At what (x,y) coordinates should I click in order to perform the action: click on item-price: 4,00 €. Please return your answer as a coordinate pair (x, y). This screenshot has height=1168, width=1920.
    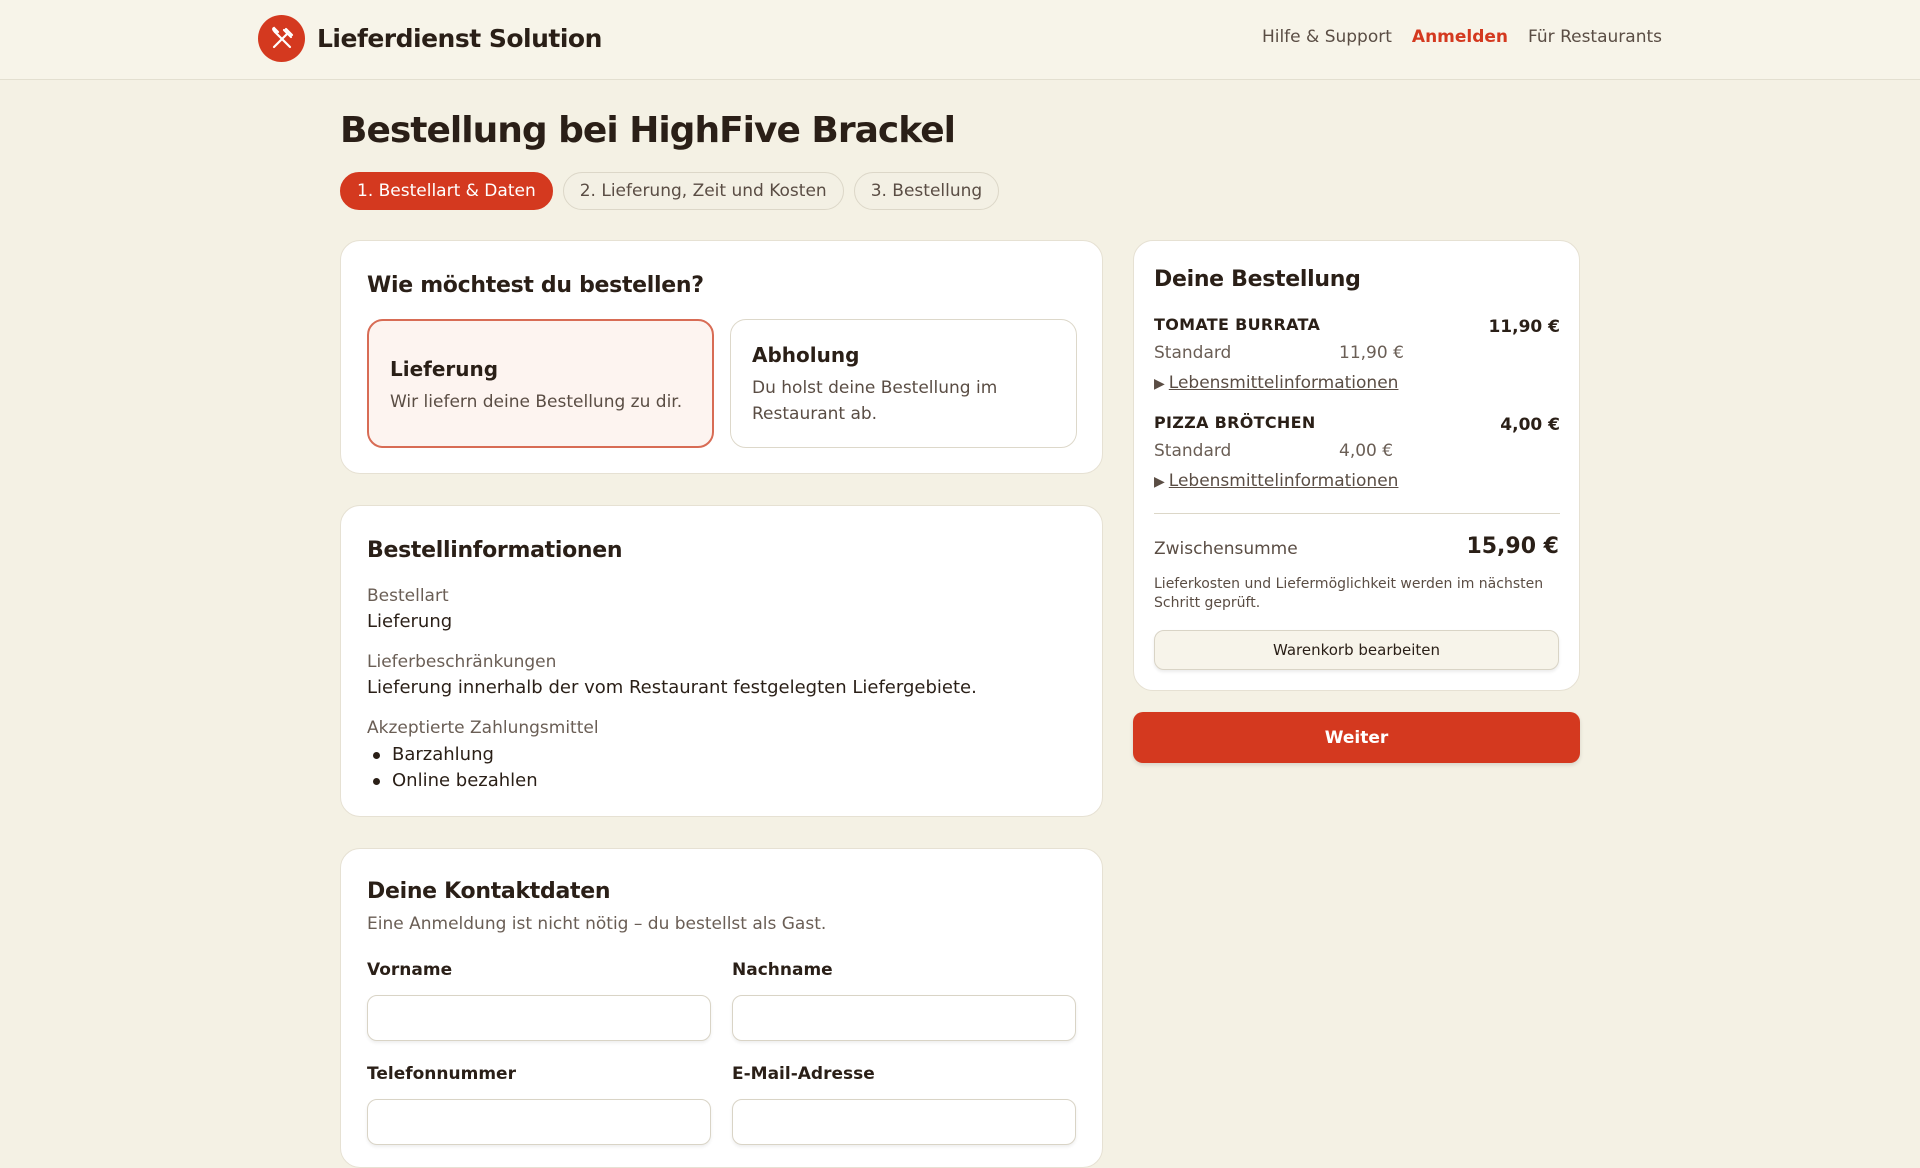
    Looking at the image, I should click on (1530, 425).